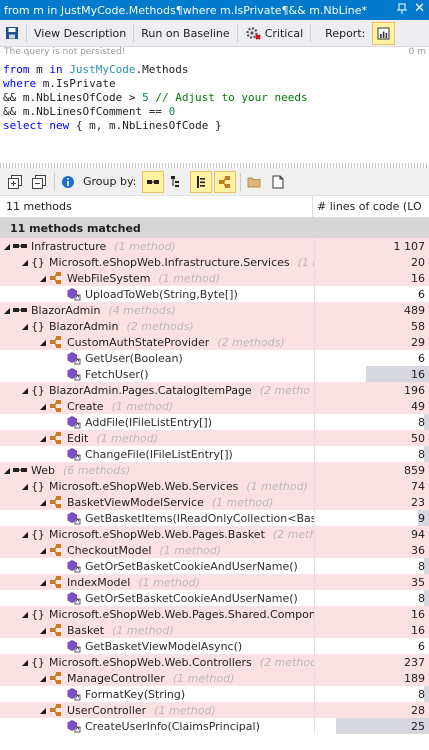 The image size is (429, 750). I want to click on group-by-assembly-button, so click(153, 181).